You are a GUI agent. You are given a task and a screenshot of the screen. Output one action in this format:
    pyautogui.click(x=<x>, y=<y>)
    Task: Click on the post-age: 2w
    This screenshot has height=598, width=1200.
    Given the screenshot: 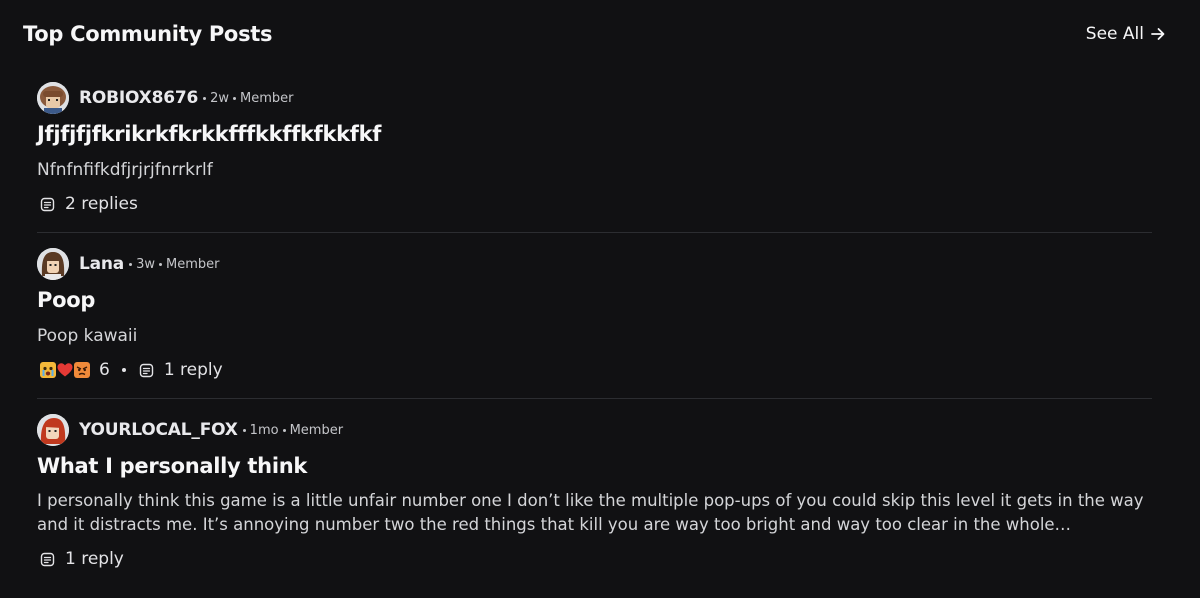 What is the action you would take?
    pyautogui.click(x=219, y=98)
    